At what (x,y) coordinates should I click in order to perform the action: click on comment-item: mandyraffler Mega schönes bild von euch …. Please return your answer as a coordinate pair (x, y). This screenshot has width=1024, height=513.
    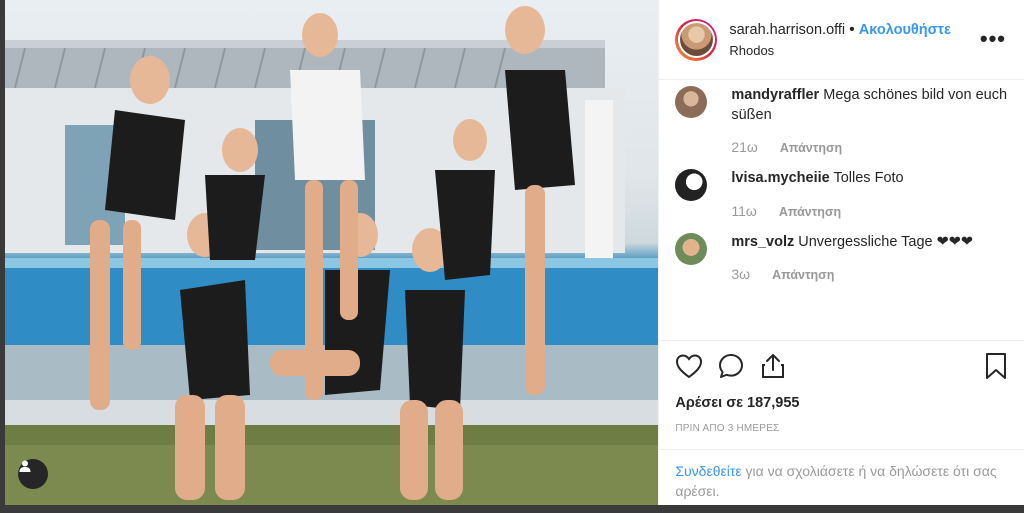
    Looking at the image, I should click on (841, 120).